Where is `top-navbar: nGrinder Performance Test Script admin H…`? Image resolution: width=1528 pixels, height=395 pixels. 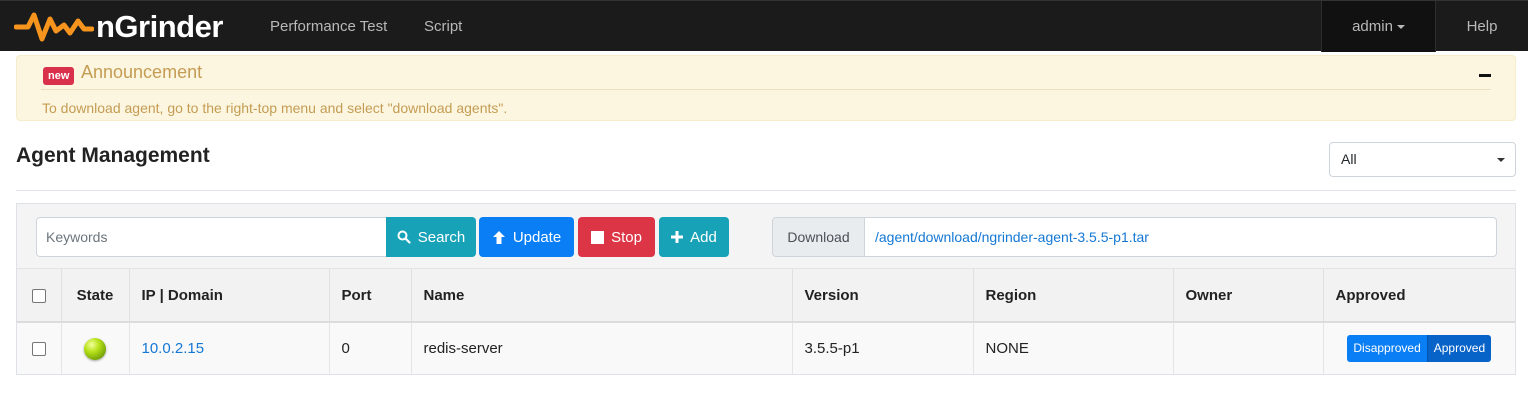
top-navbar: nGrinder Performance Test Script admin H… is located at coordinates (764, 26).